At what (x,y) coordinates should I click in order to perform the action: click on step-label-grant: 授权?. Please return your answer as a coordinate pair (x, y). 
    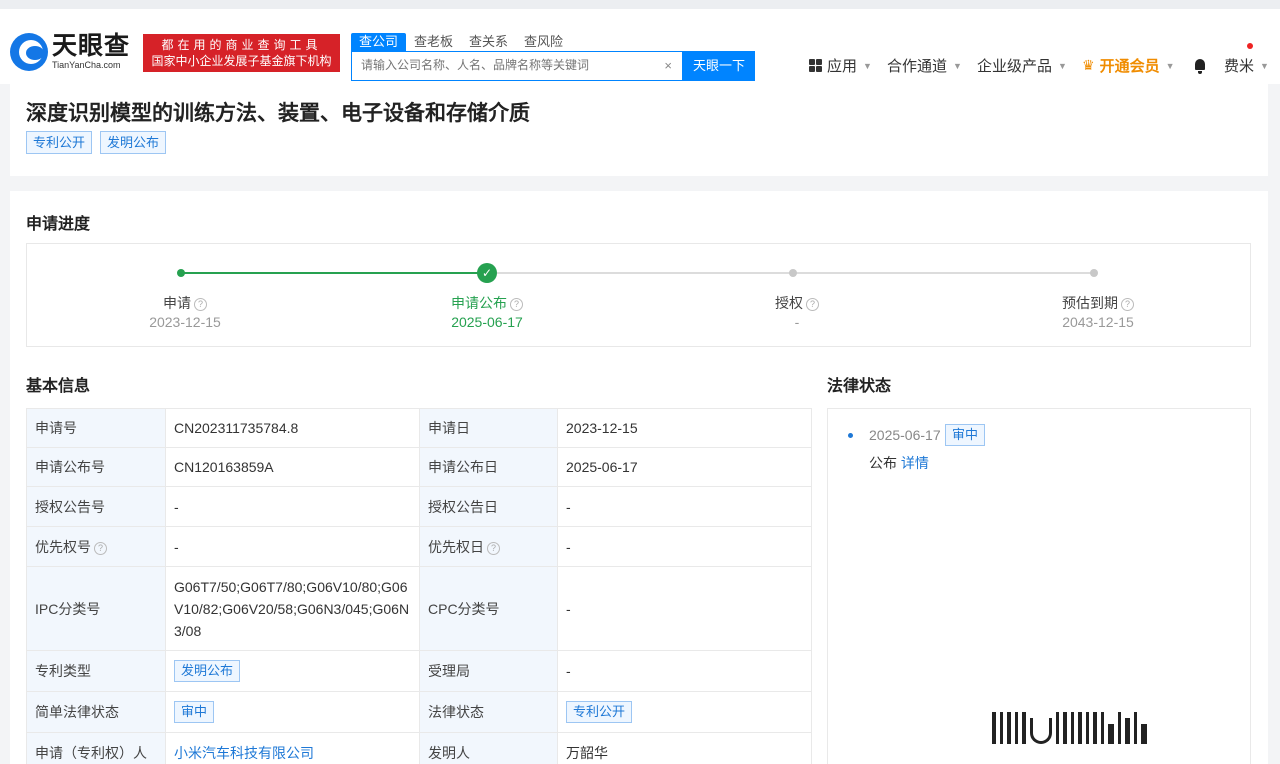
    Looking at the image, I should click on (797, 303).